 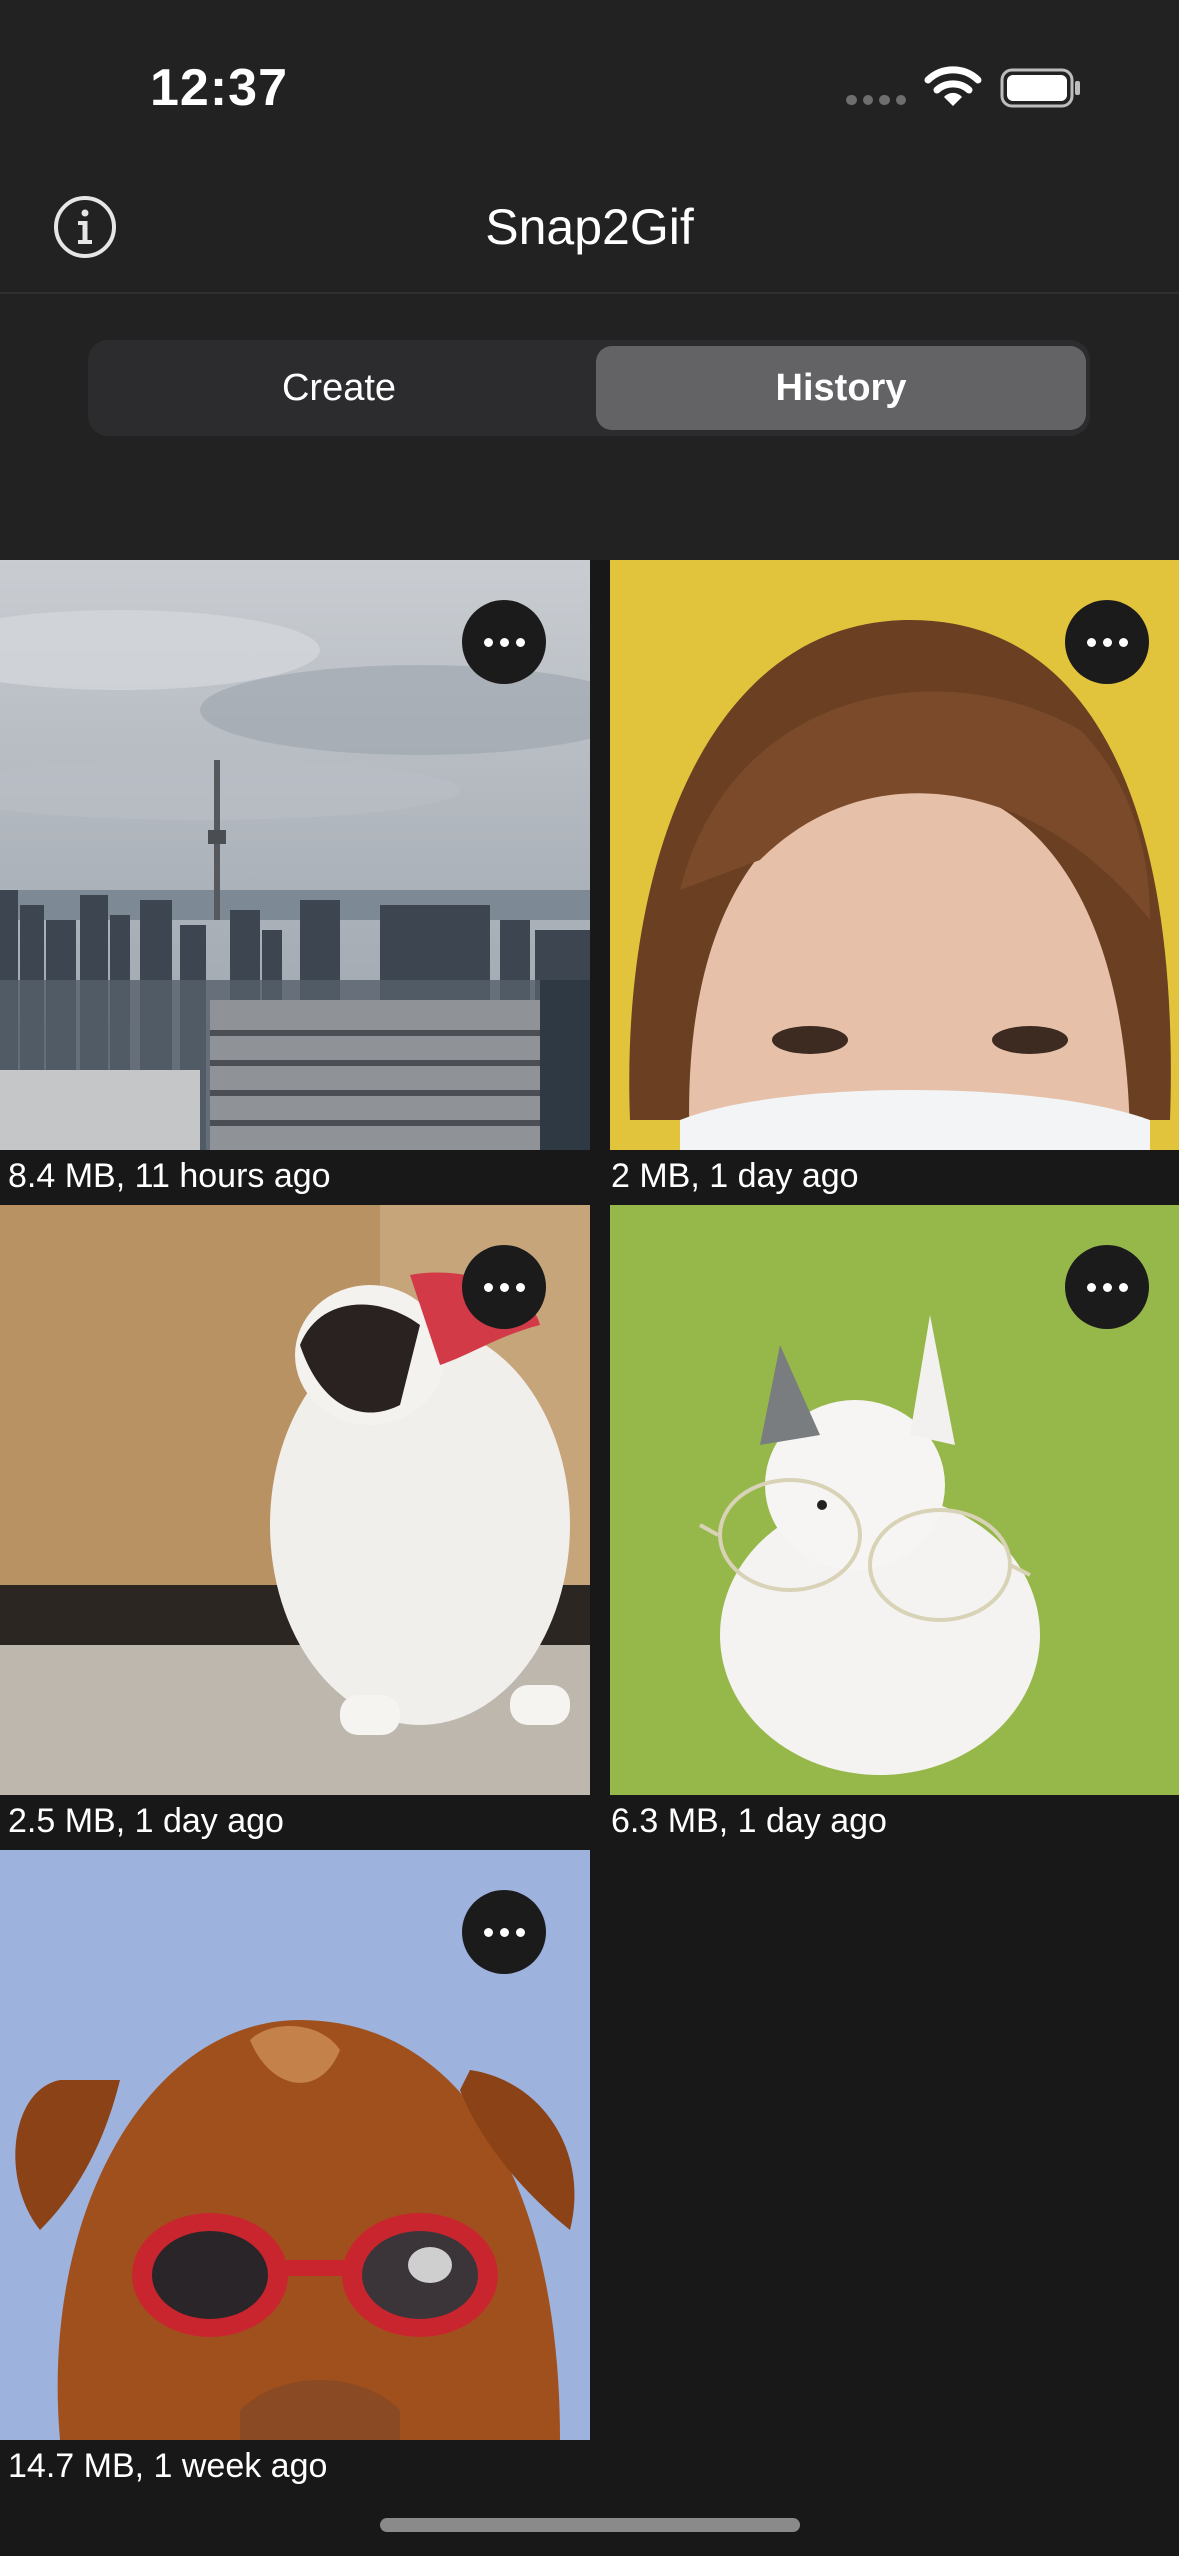 I want to click on mode-segmented-control: Create History, so click(x=589, y=388).